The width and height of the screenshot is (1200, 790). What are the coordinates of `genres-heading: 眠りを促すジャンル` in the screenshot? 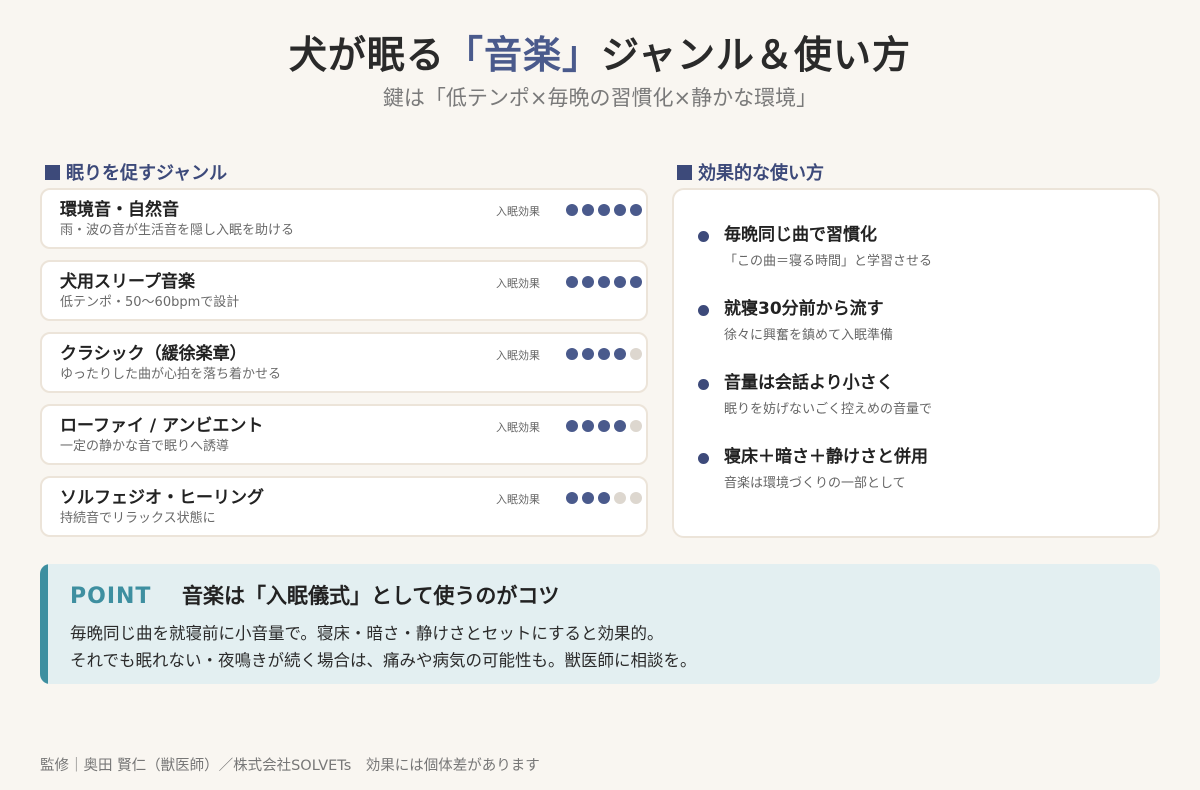 It's located at (136, 172).